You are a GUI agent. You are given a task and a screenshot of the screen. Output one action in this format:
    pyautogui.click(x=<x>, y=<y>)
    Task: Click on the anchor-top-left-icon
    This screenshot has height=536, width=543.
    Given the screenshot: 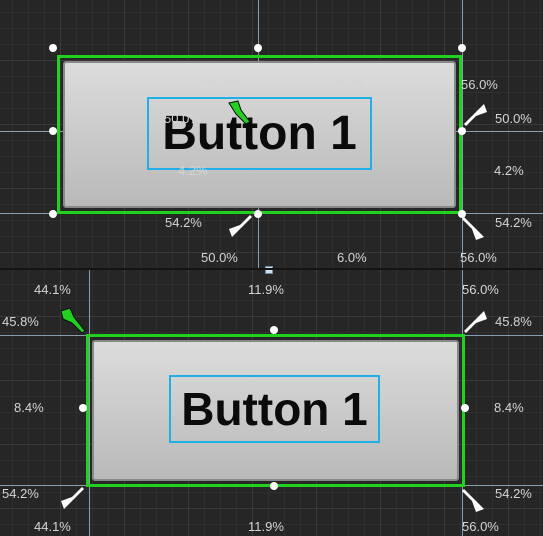 What is the action you would take?
    pyautogui.click(x=73, y=320)
    